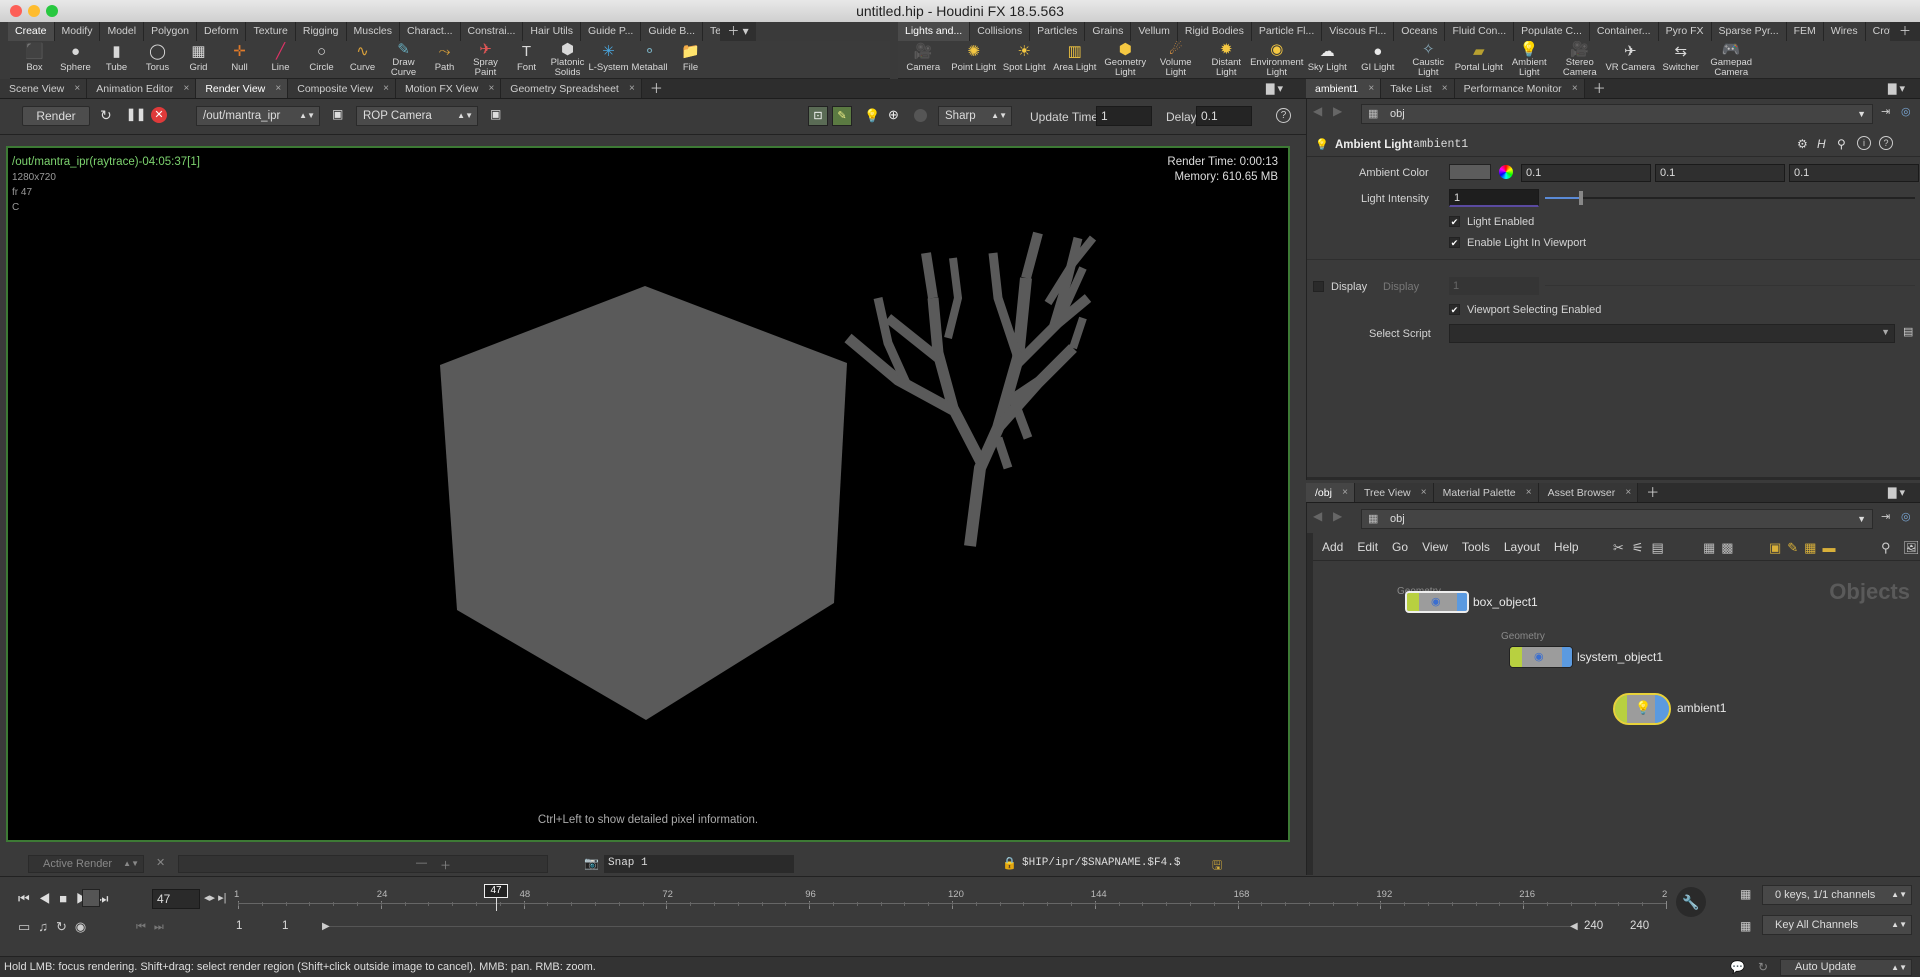  I want to click on shelf-tab: Deform, so click(222, 31).